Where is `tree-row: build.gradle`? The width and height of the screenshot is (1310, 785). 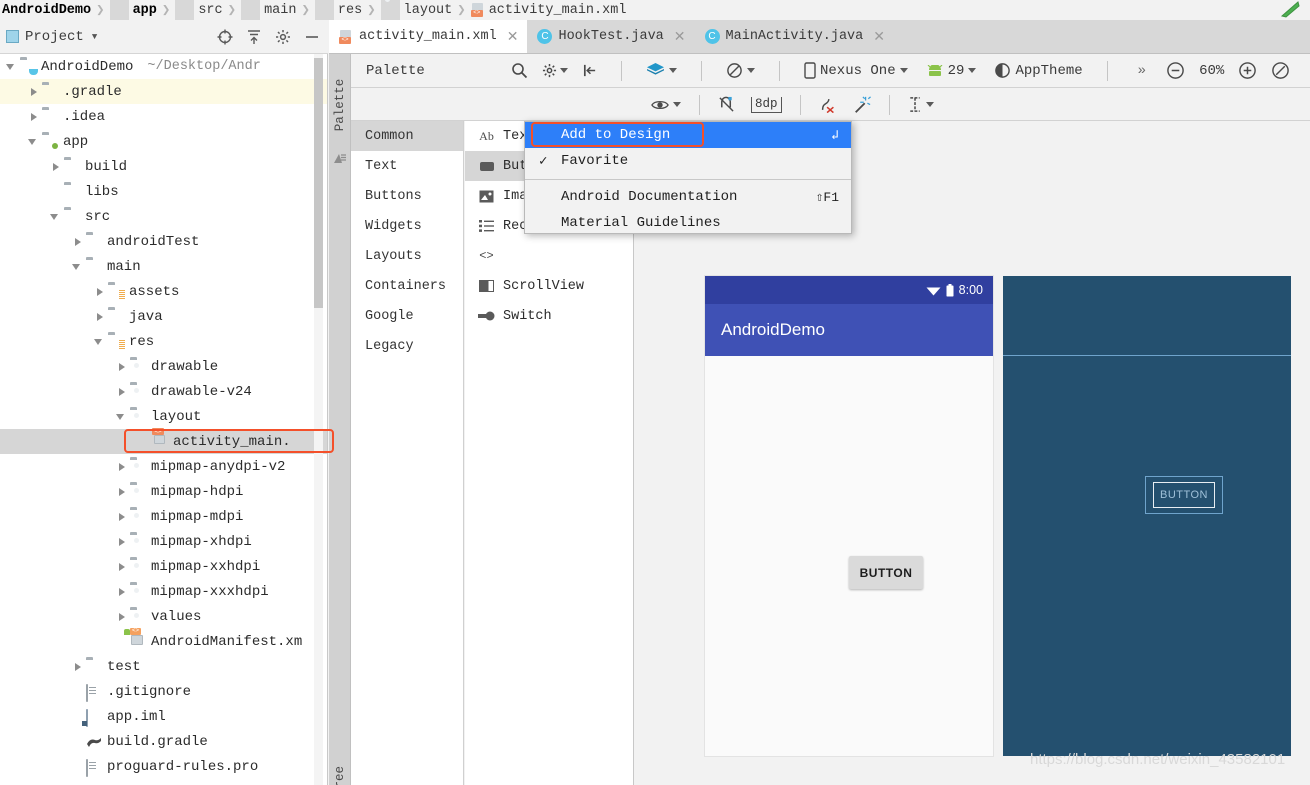 tree-row: build.gradle is located at coordinates (163, 741).